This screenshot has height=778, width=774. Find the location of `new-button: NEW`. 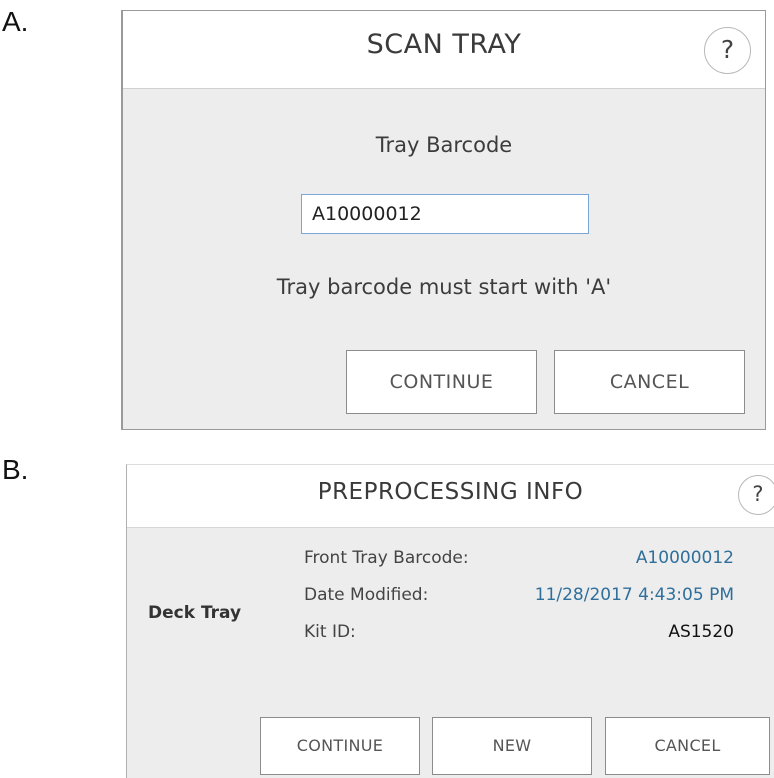

new-button: NEW is located at coordinates (512, 746).